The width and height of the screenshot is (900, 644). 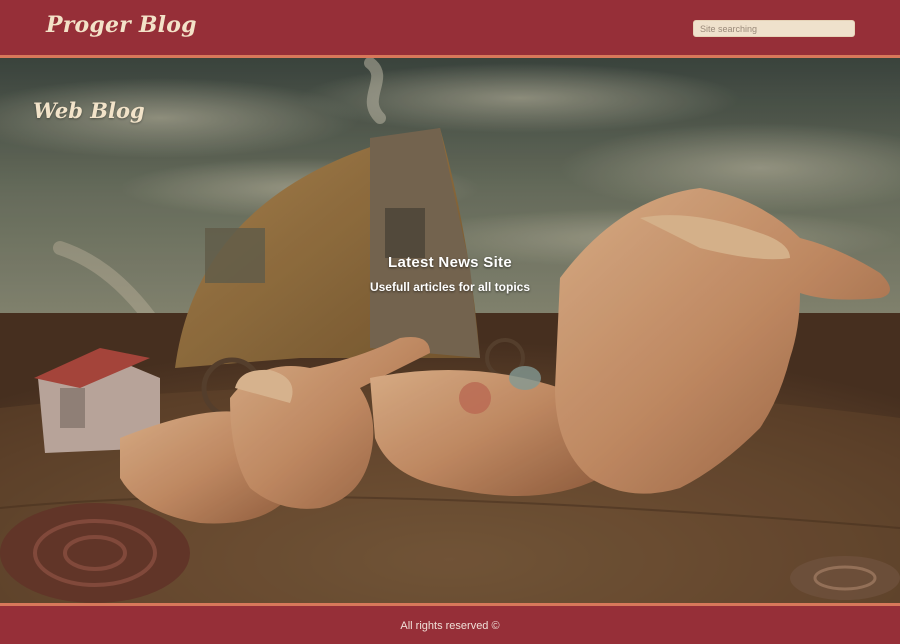 What do you see at coordinates (89, 110) in the screenshot?
I see `hero-blog-title: Web Blog` at bounding box center [89, 110].